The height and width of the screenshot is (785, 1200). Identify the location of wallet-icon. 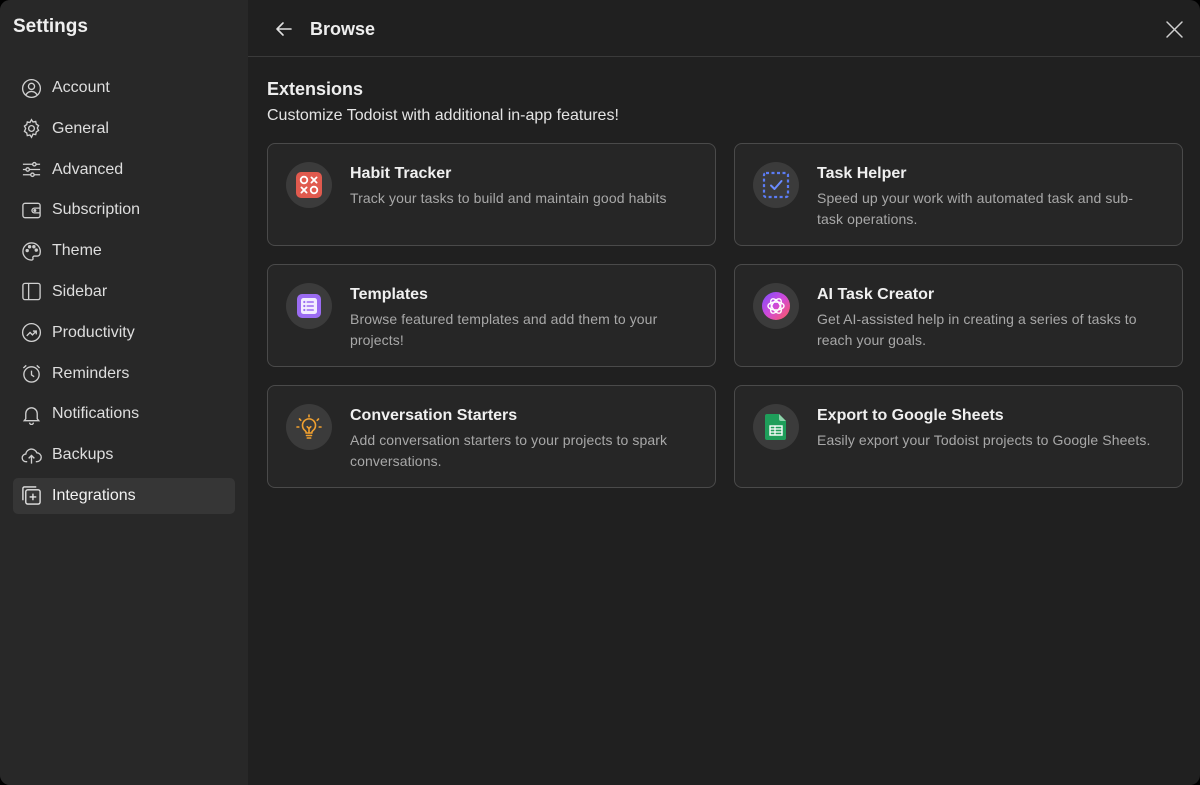
(31, 210).